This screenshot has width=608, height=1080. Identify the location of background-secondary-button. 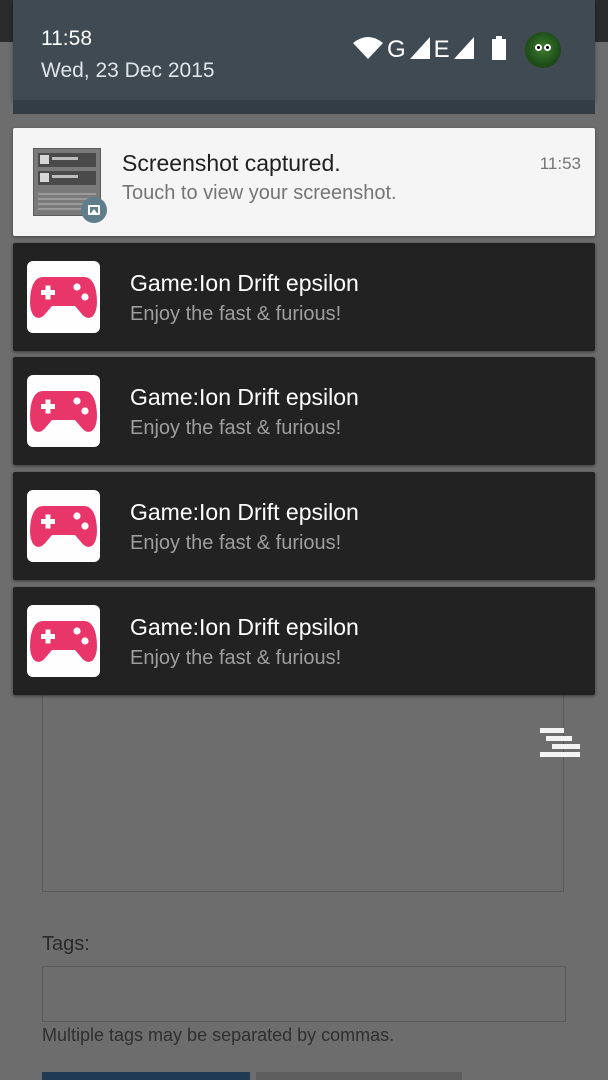
(359, 1076).